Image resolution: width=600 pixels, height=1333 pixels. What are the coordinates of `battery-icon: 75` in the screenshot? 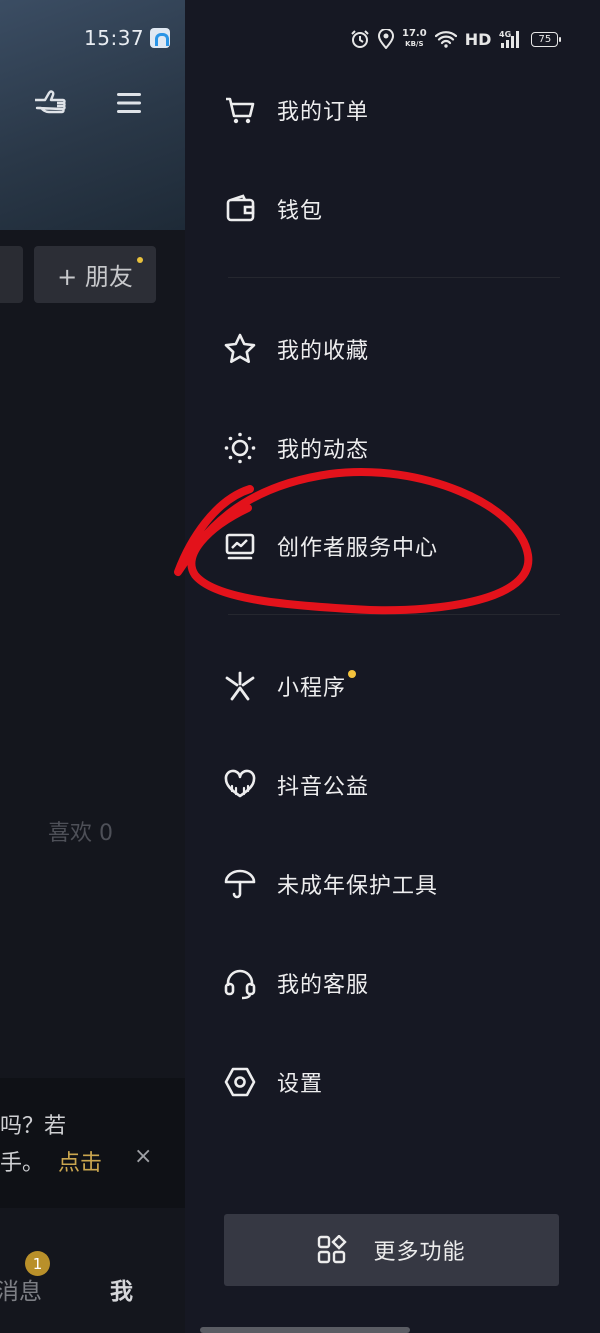 It's located at (546, 39).